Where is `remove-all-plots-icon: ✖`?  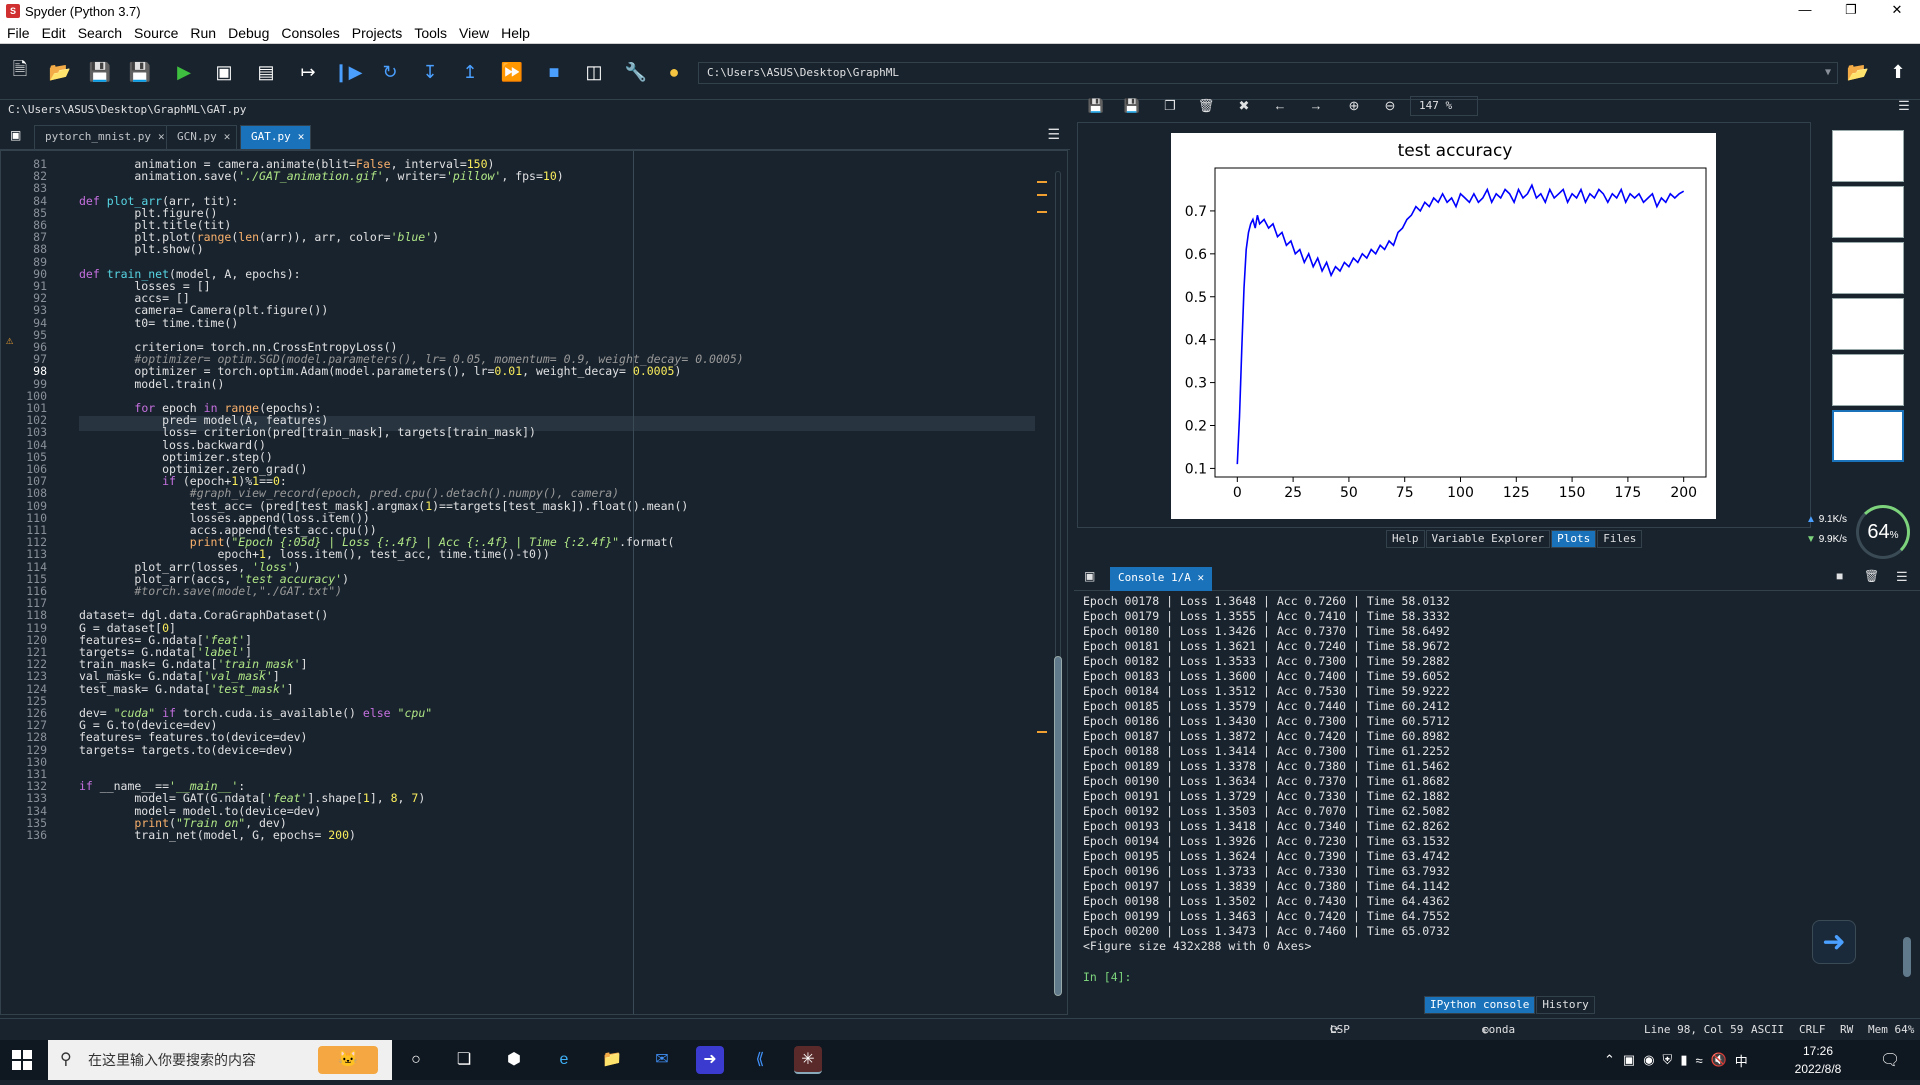
remove-all-plots-icon: ✖ is located at coordinates (1244, 107).